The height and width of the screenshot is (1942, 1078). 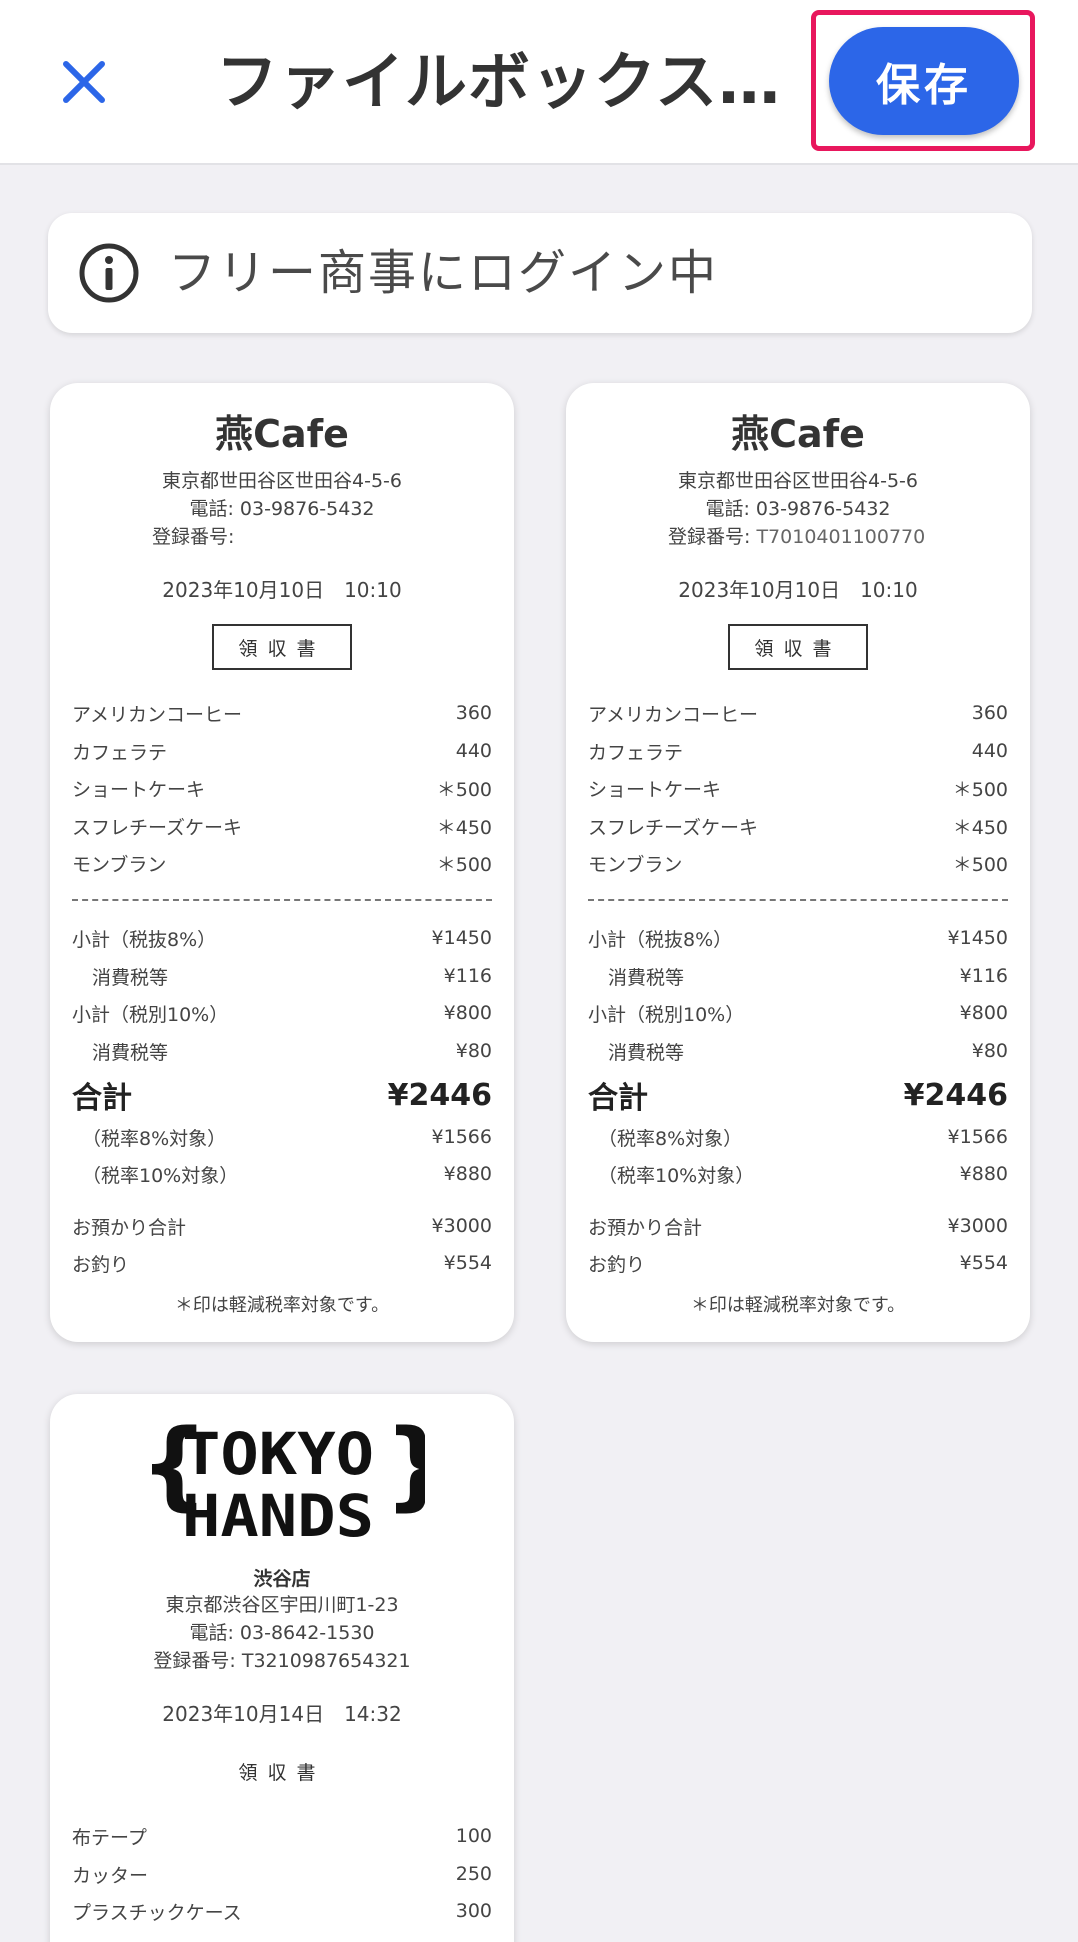 What do you see at coordinates (282, 1633) in the screenshot?
I see `shop-phone: 電話: 03-8642-1530` at bounding box center [282, 1633].